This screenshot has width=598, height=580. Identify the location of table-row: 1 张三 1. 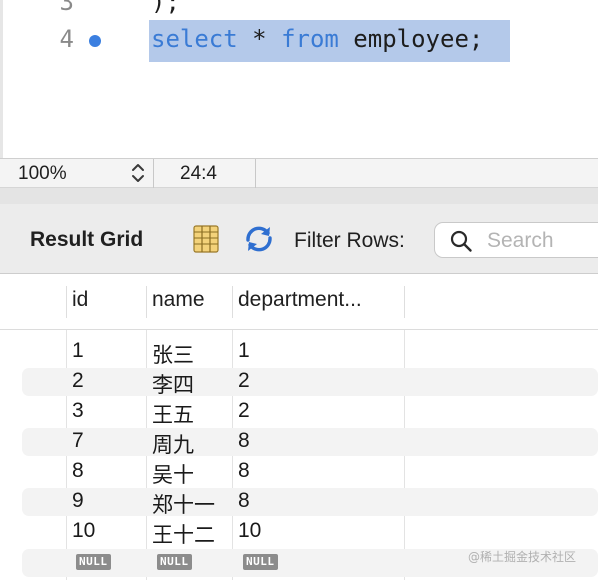
(299, 352).